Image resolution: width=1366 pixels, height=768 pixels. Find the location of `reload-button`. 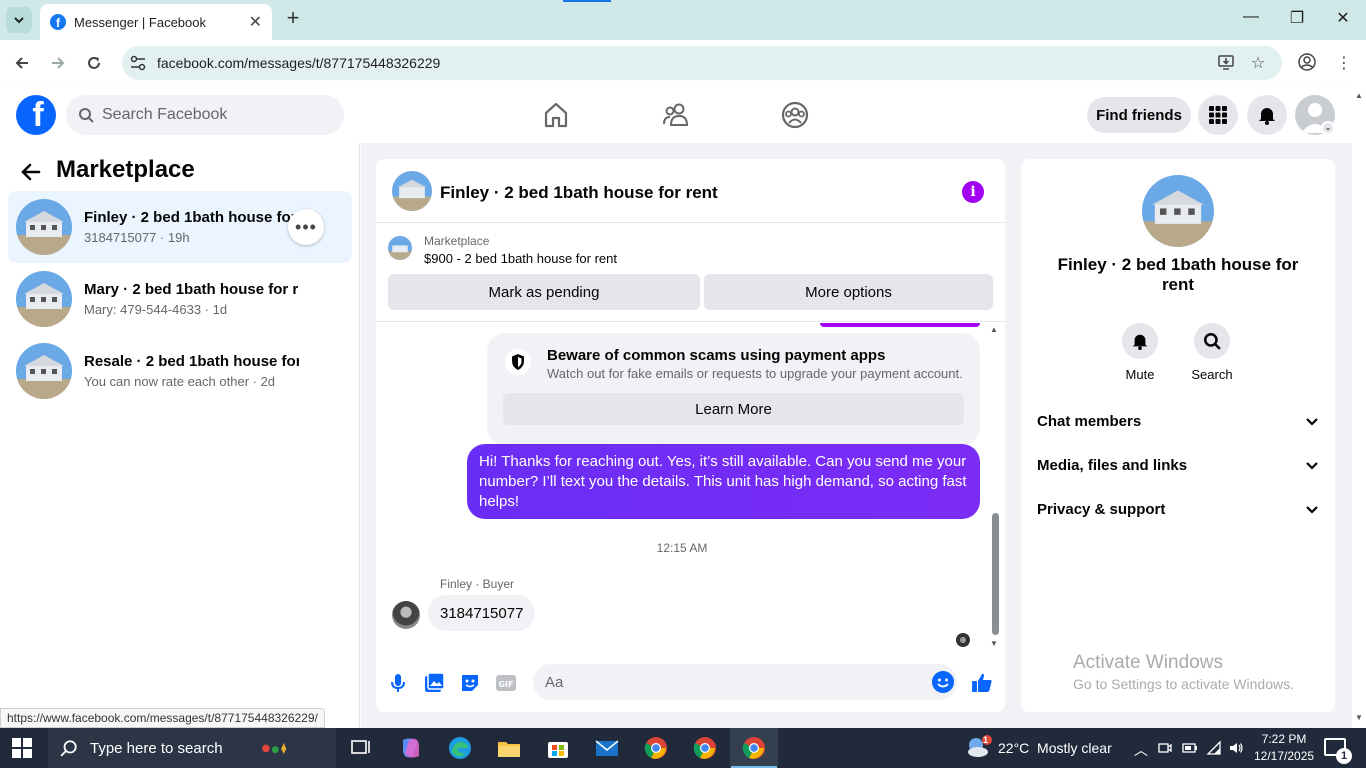

reload-button is located at coordinates (94, 63).